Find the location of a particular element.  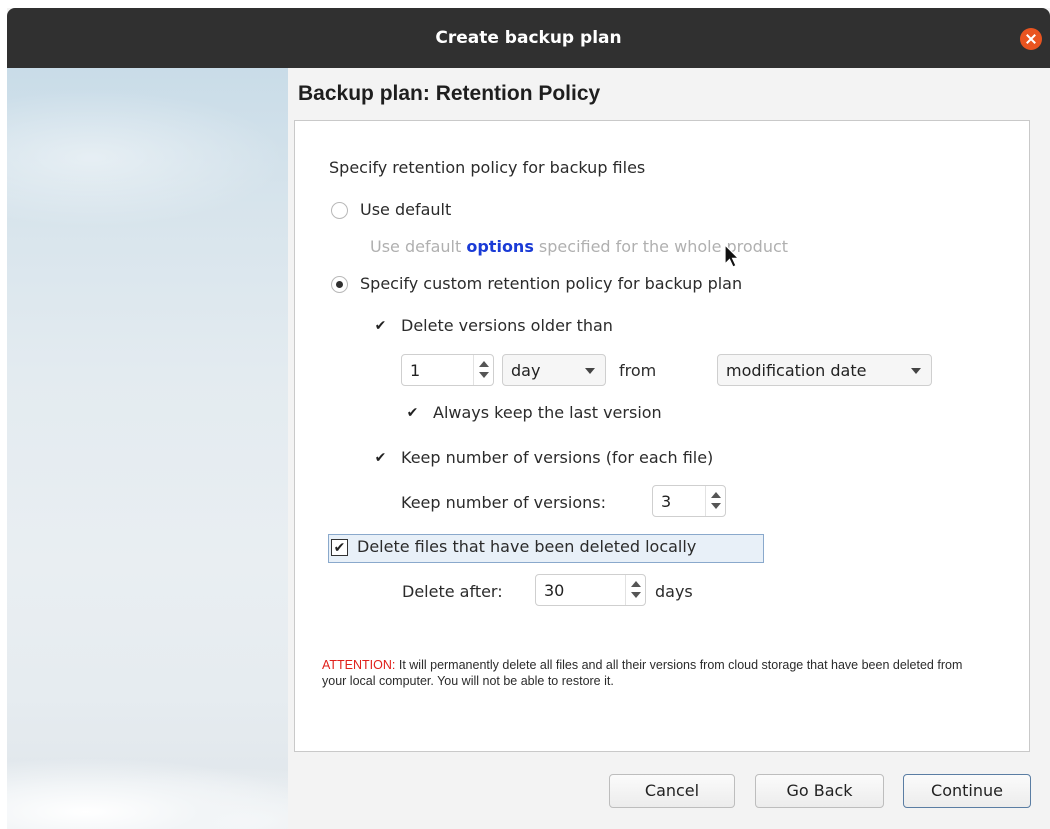

options-link: options is located at coordinates (499, 246).